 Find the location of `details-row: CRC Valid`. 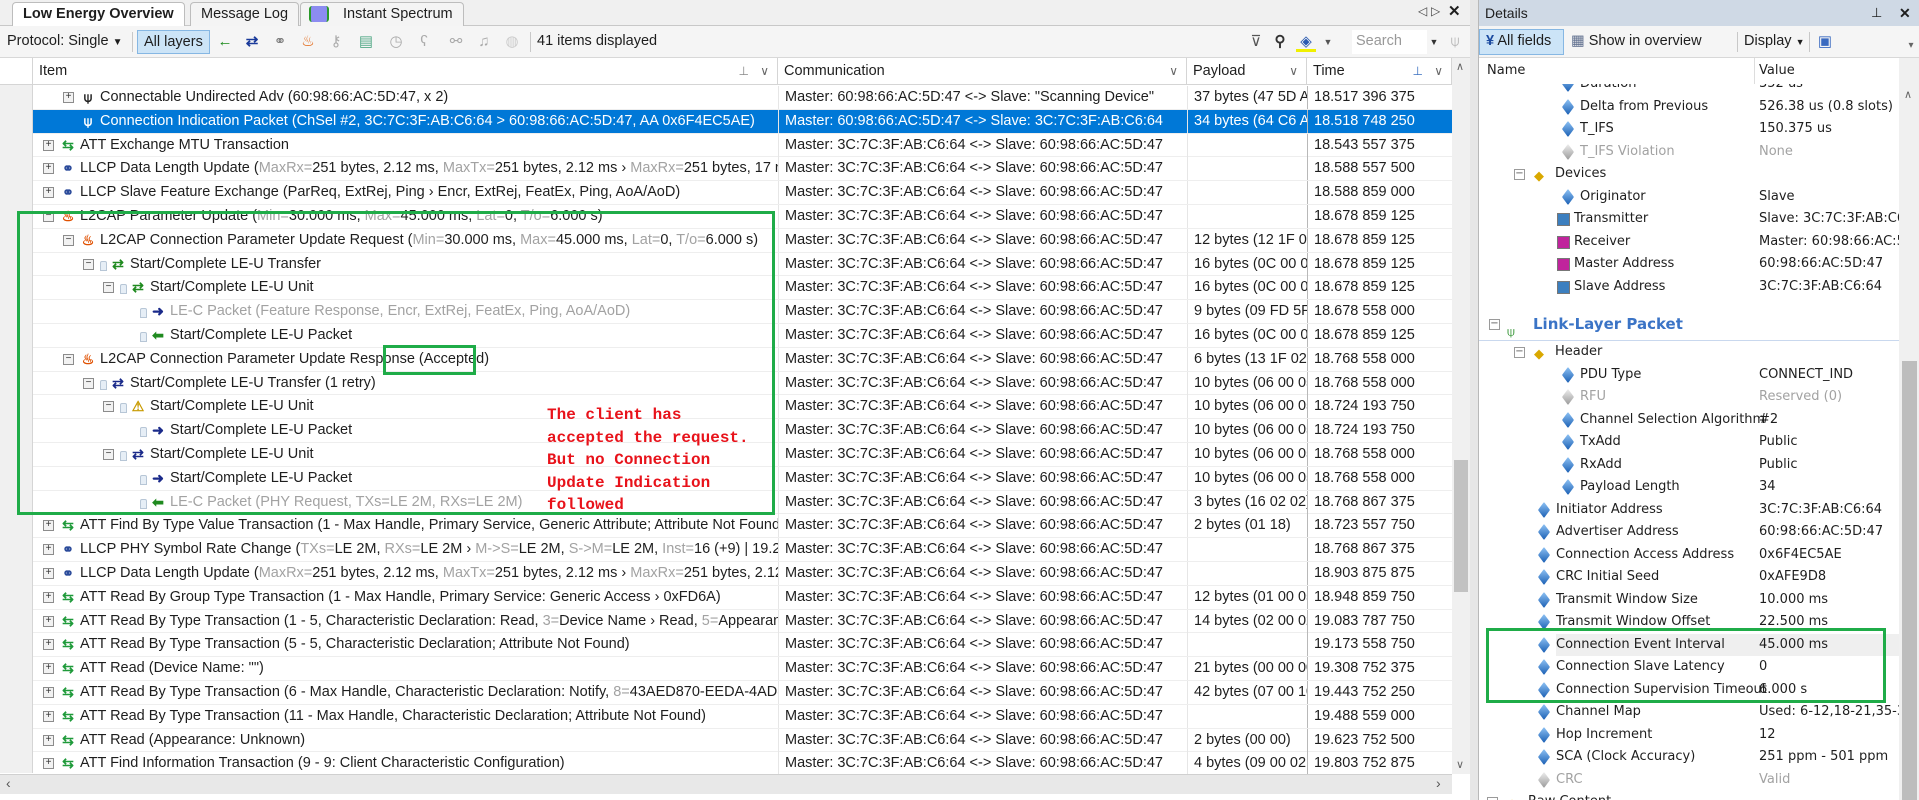

details-row: CRC Valid is located at coordinates (1689, 780).